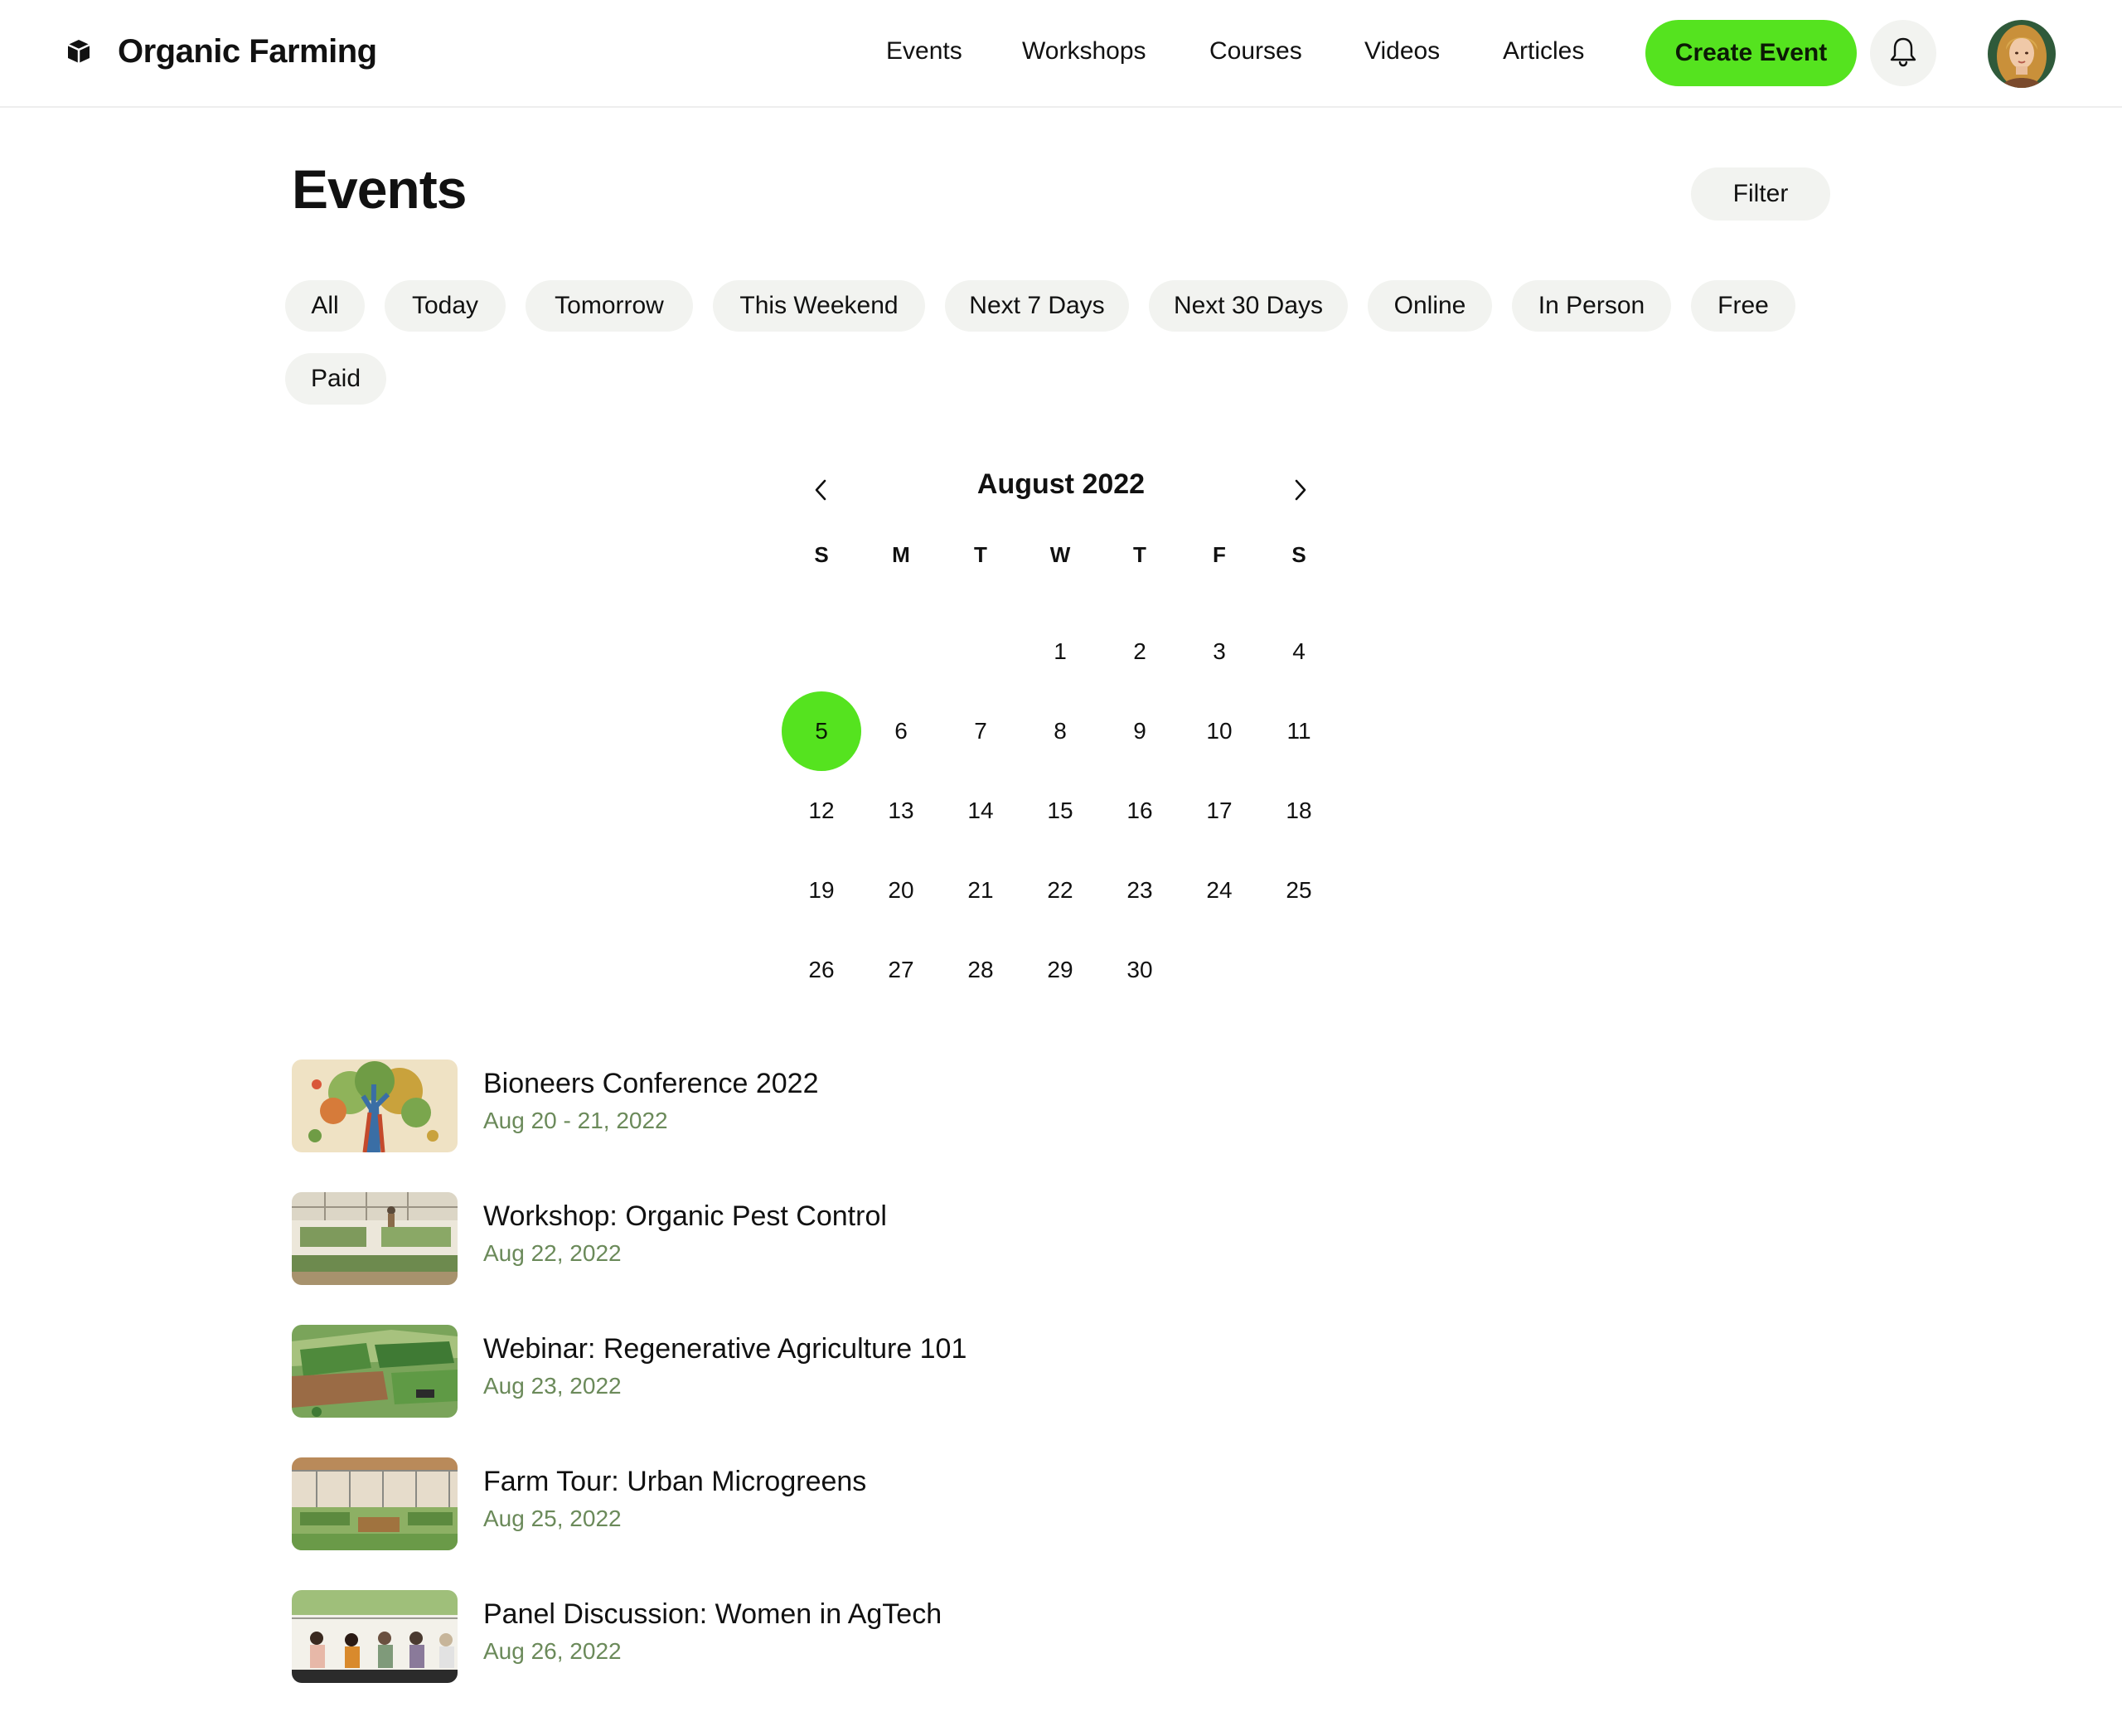 This screenshot has width=2122, height=1736. What do you see at coordinates (1140, 811) in the screenshot?
I see `calendar-day: 16` at bounding box center [1140, 811].